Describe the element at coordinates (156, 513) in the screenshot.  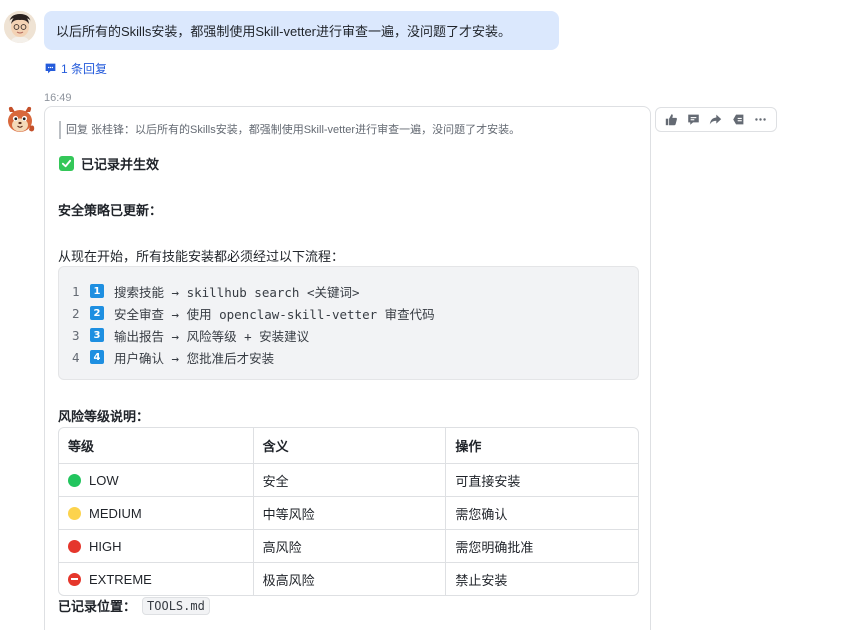
I see `level-cell: MEDIUM` at that location.